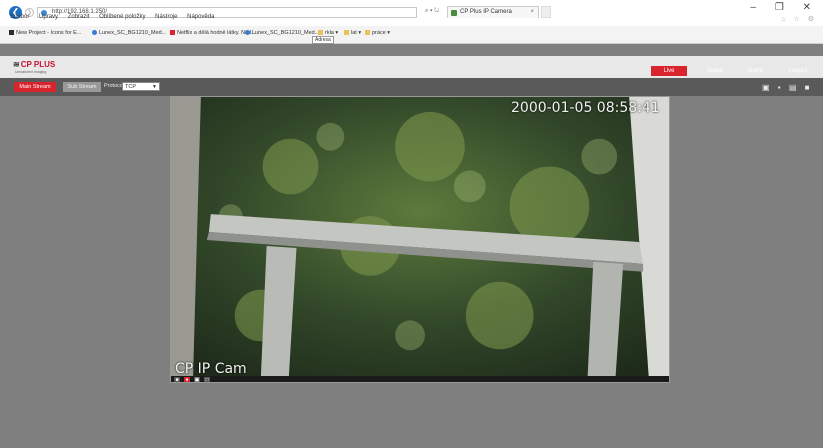 The height and width of the screenshot is (448, 823). What do you see at coordinates (82, 87) in the screenshot?
I see `sub-stream-button: Sub Stream` at bounding box center [82, 87].